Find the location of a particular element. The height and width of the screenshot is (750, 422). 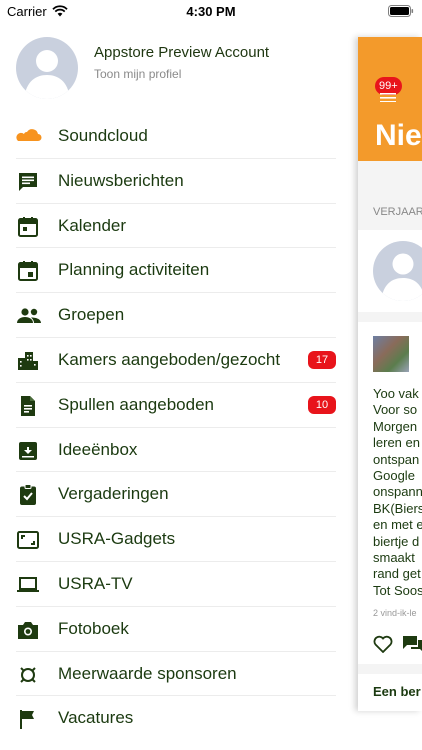

soundcloud-icon is located at coordinates (29, 137).